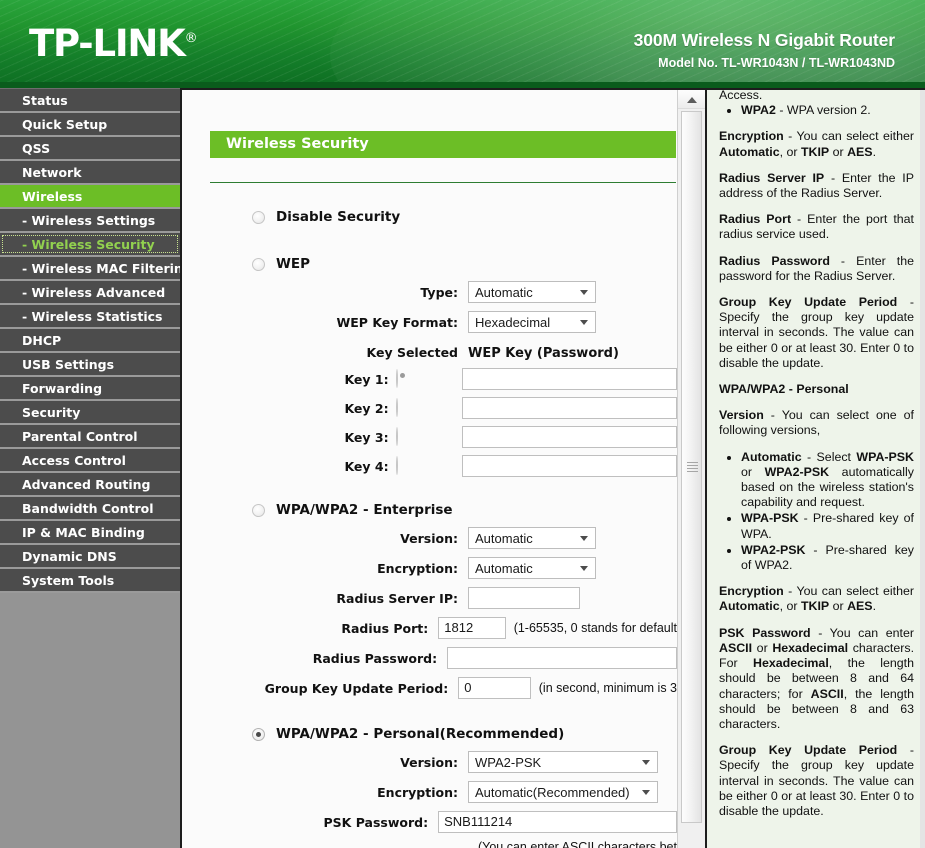  I want to click on sidebar-item-wireless-security: - Wireless Security, so click(90, 245).